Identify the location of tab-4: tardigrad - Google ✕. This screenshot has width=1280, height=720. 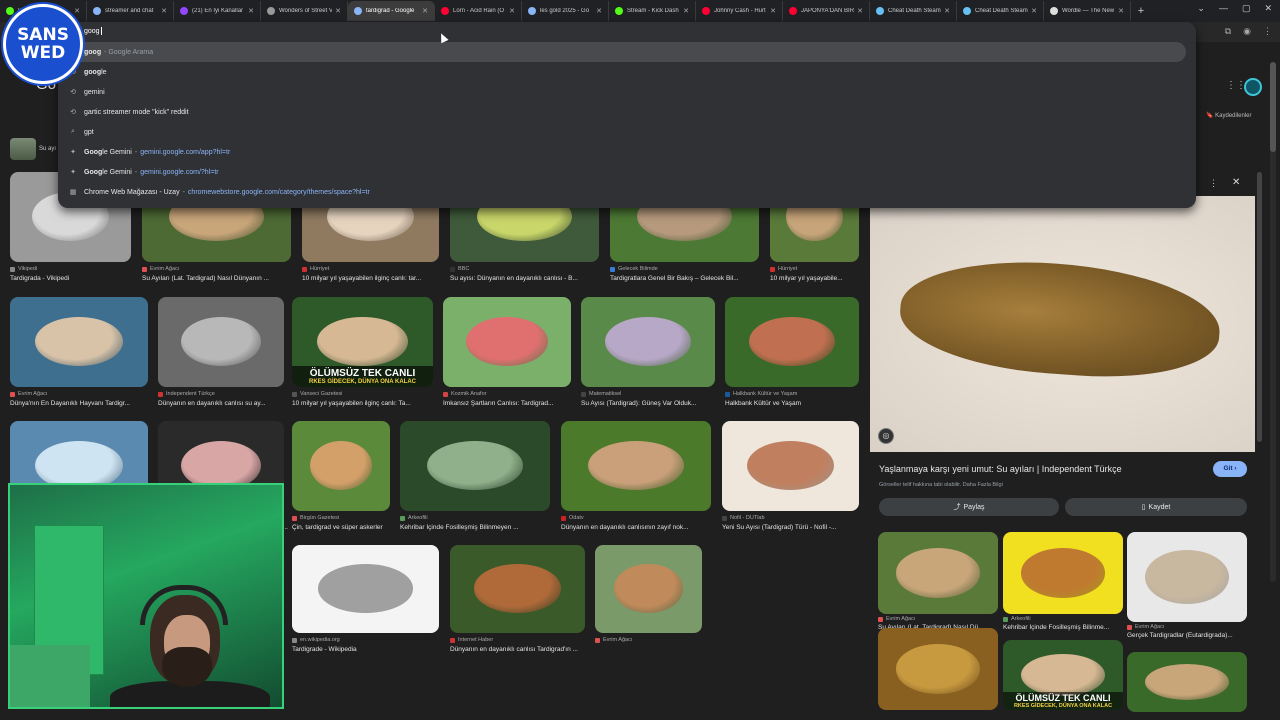
(391, 11).